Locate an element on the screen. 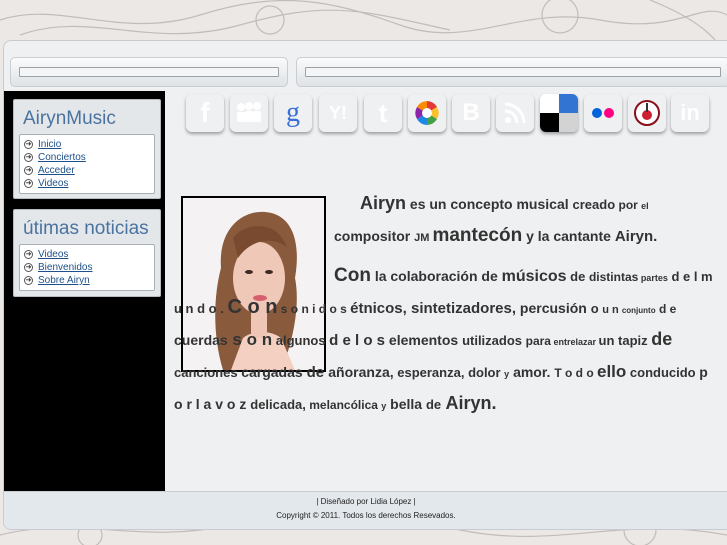 The image size is (727, 545). bio-word: canciones is located at coordinates (208, 372).